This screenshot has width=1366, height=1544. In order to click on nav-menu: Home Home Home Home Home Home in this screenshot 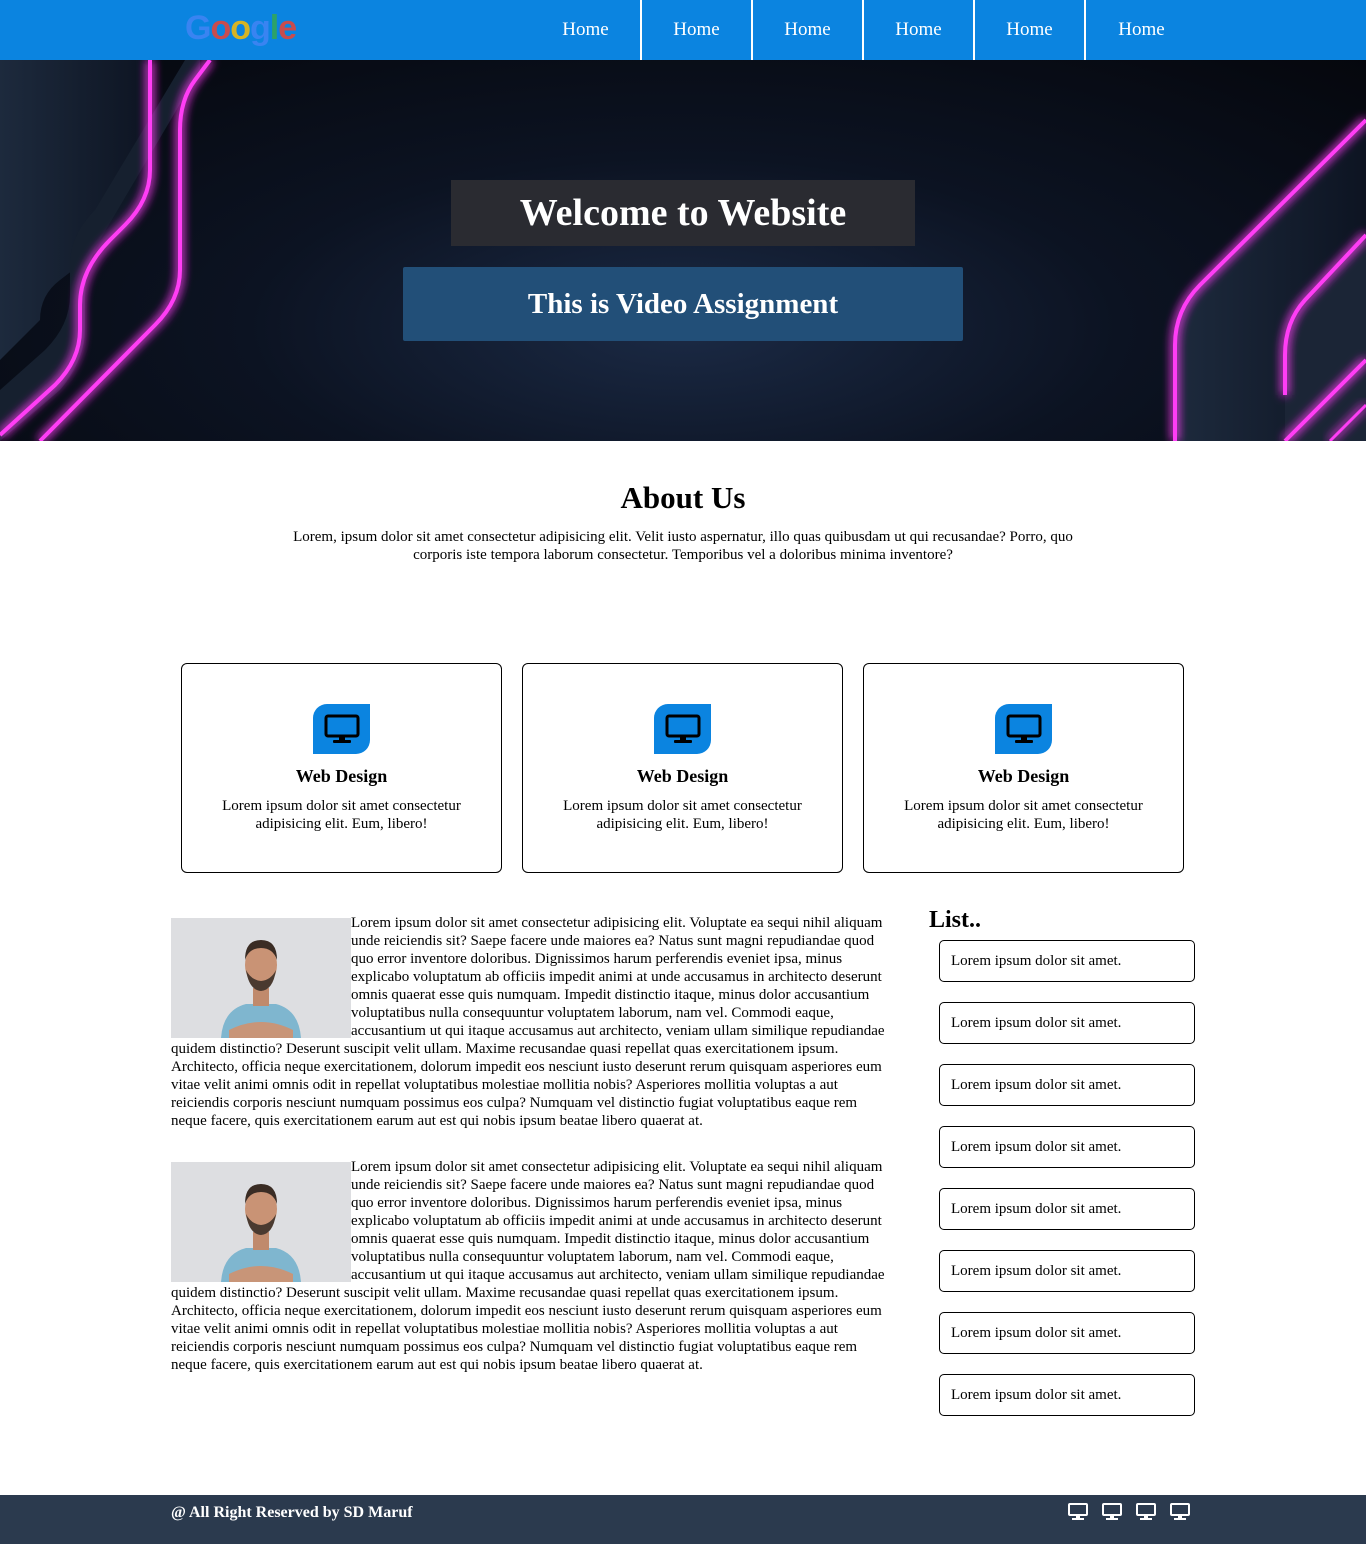, I will do `click(864, 30)`.